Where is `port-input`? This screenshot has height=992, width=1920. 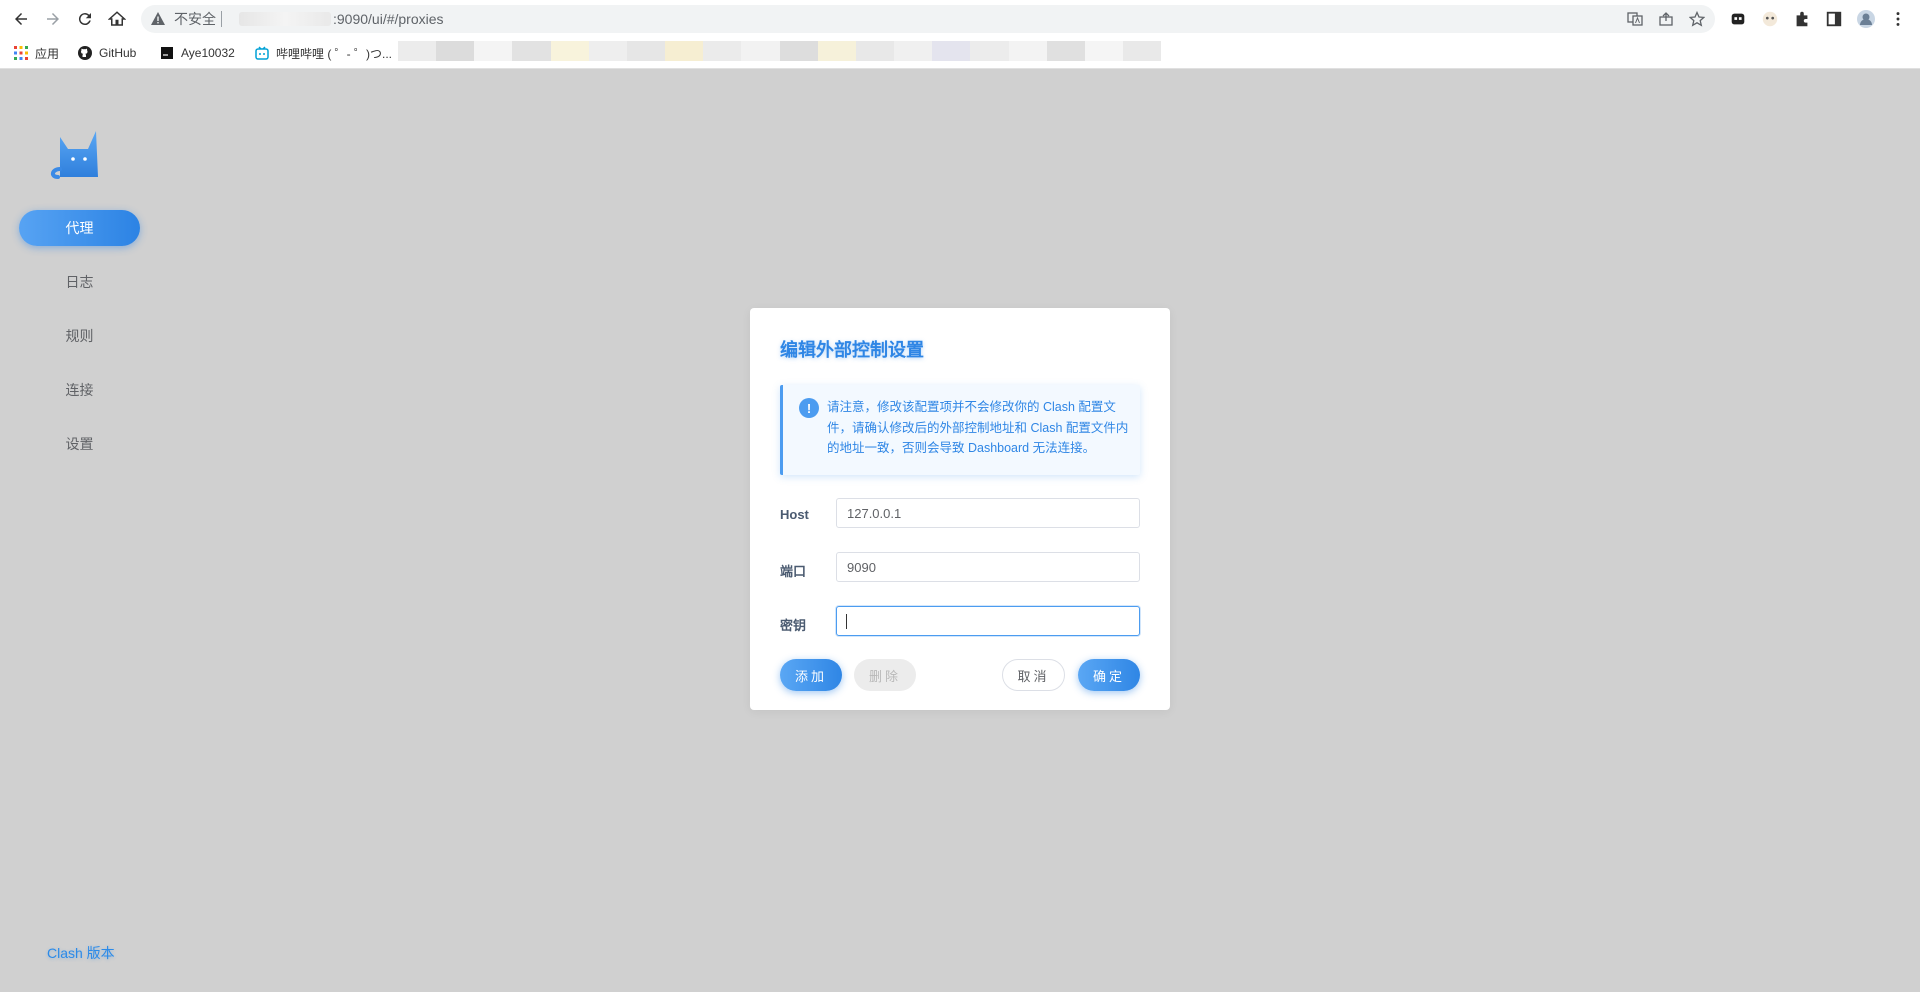 port-input is located at coordinates (988, 567).